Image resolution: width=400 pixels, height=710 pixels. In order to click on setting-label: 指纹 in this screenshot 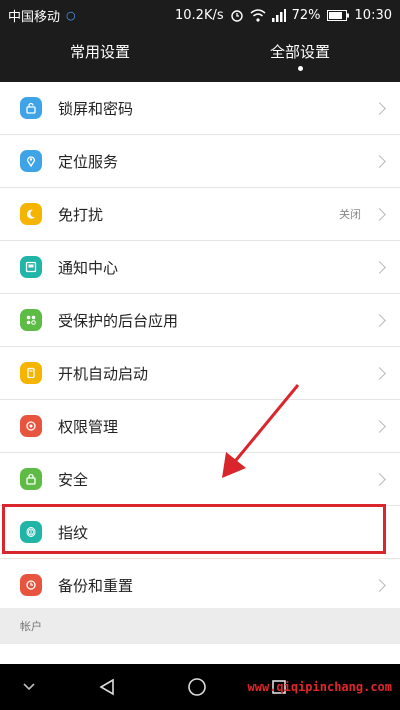, I will do `click(73, 532)`.